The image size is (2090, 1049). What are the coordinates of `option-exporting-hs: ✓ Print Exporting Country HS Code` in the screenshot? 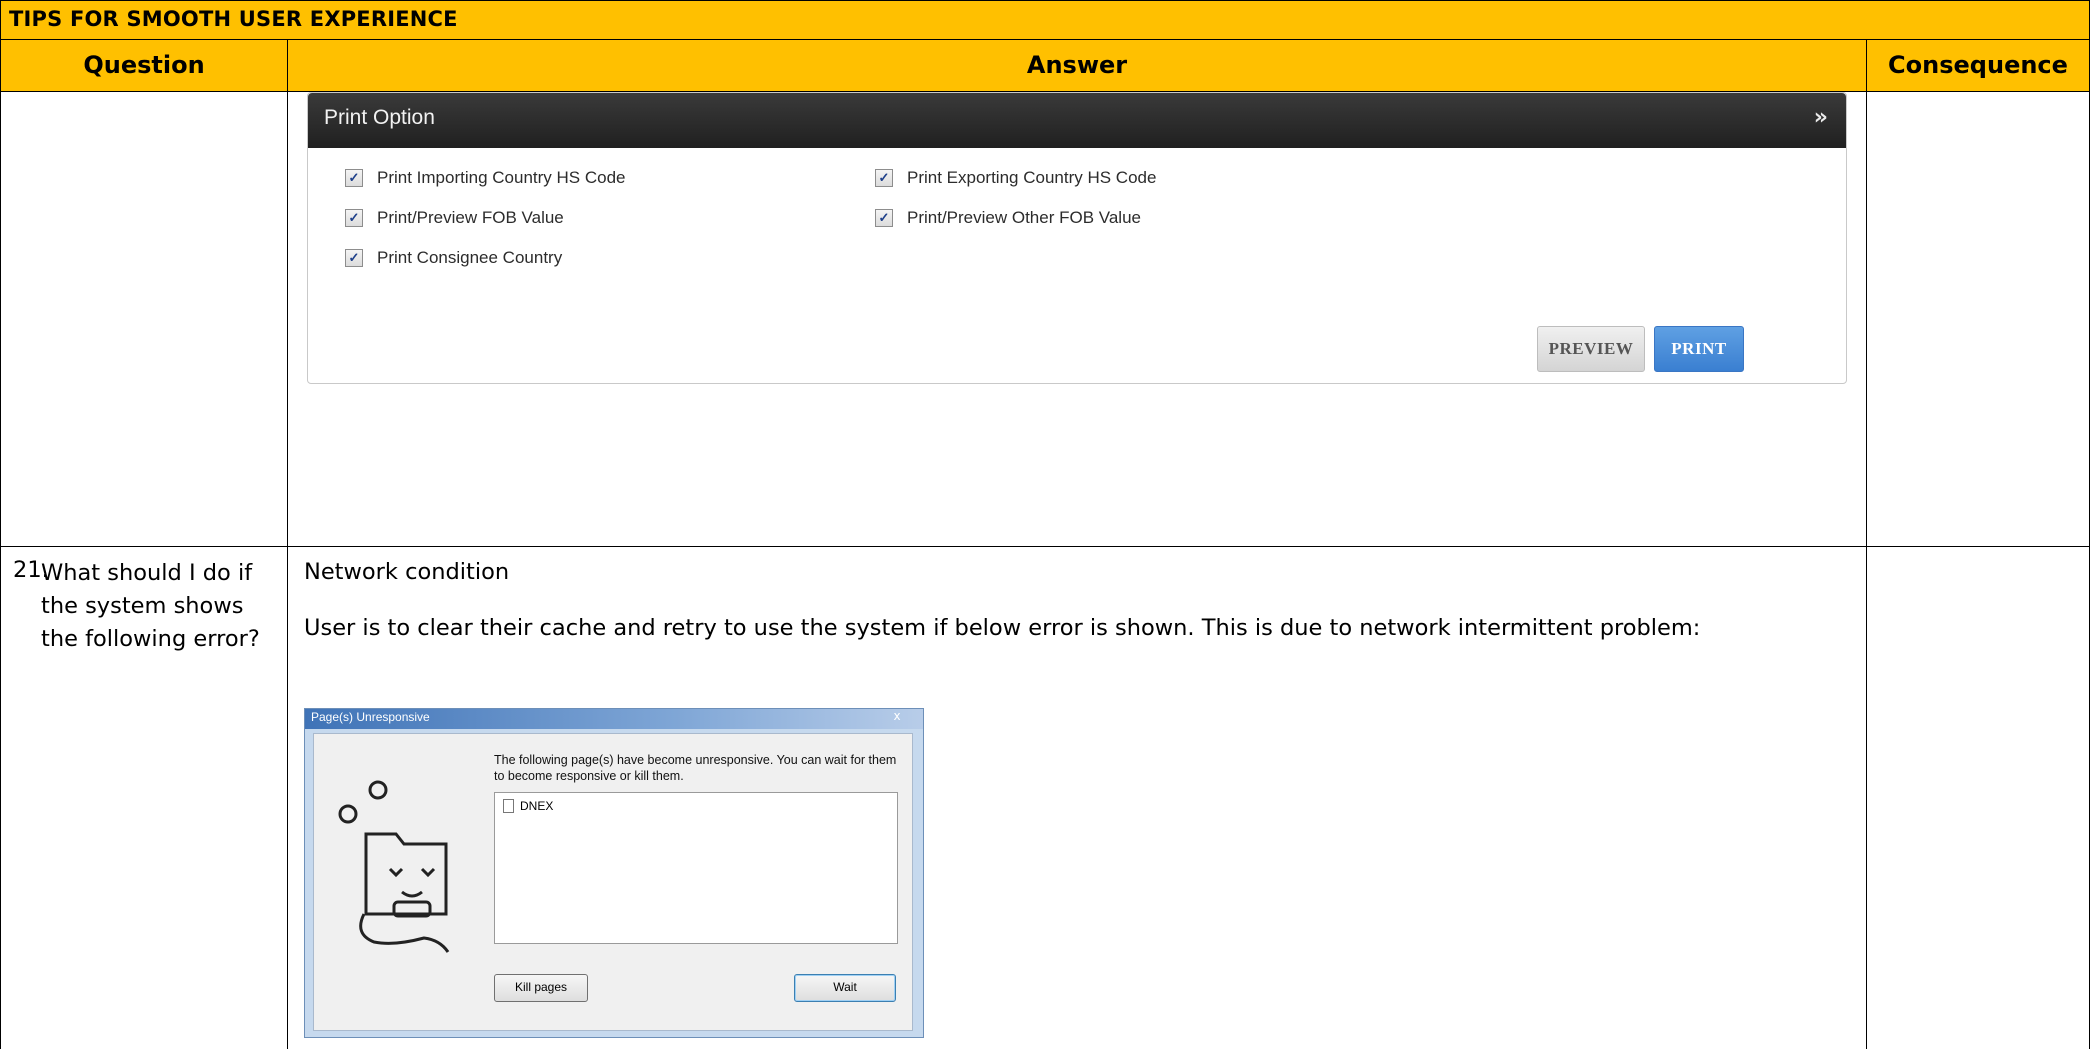 It's located at (1015, 178).